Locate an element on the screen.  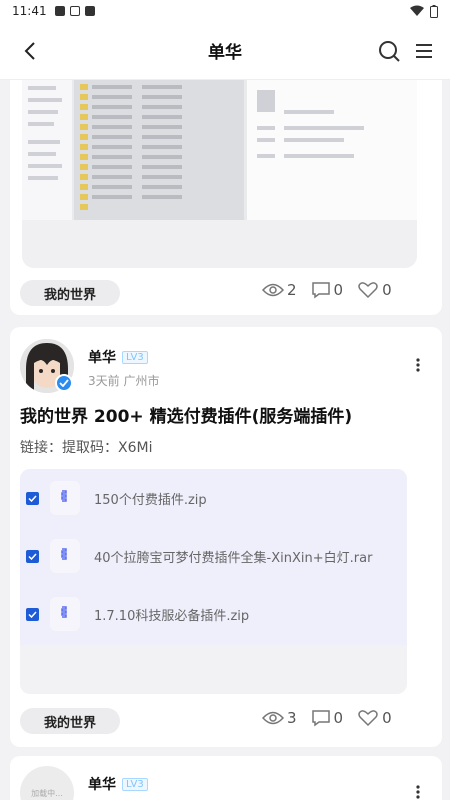
views-count-value: 2 is located at coordinates (292, 290).